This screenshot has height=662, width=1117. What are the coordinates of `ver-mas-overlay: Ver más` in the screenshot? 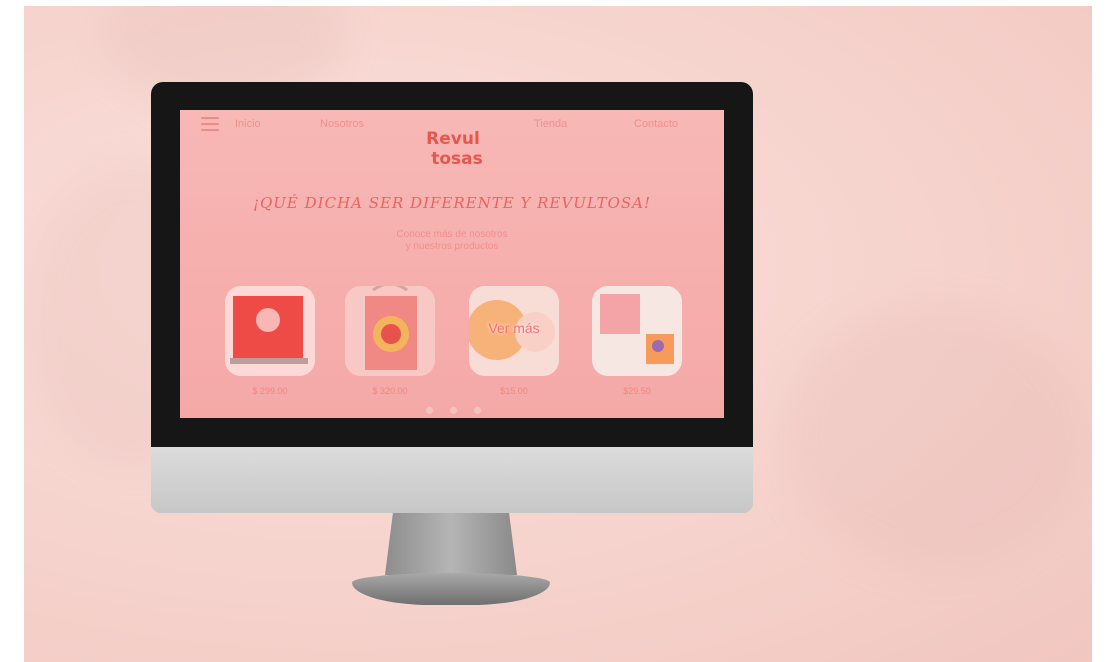 It's located at (514, 328).